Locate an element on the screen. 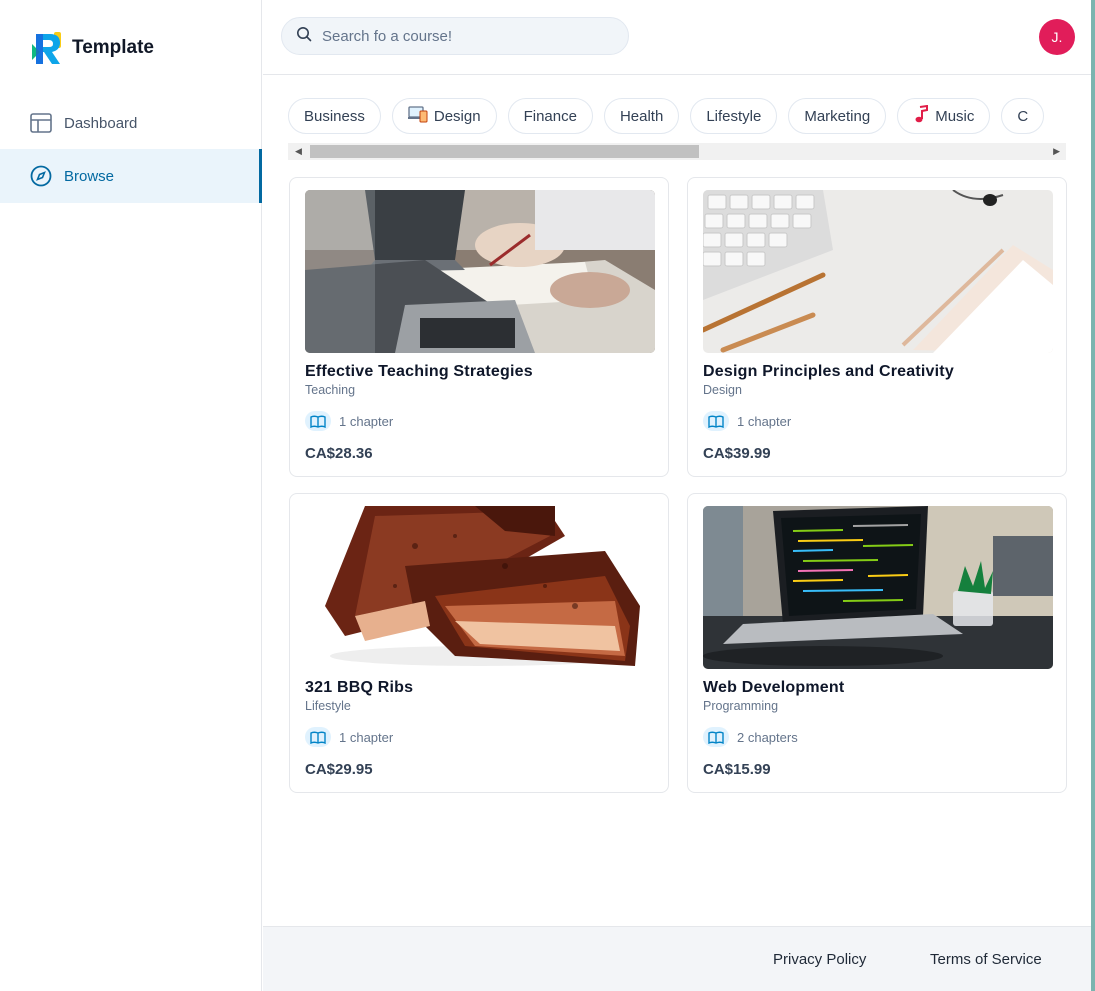 The image size is (1095, 991). music-note-icon is located at coordinates (921, 115).